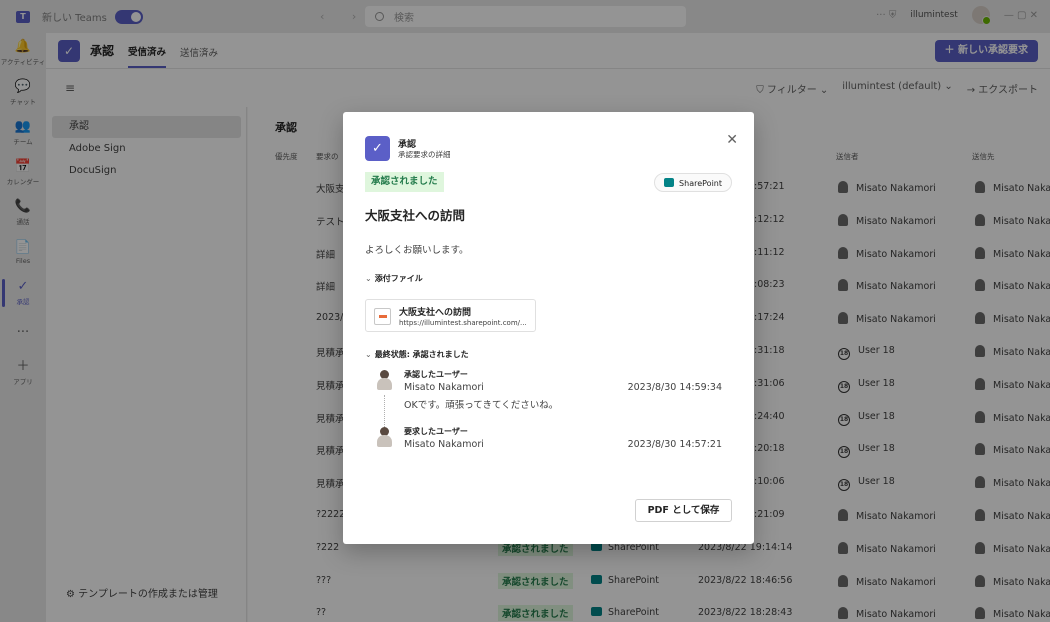 Image resolution: width=1050 pixels, height=622 pixels. I want to click on source-badge: SharePoint, so click(693, 182).